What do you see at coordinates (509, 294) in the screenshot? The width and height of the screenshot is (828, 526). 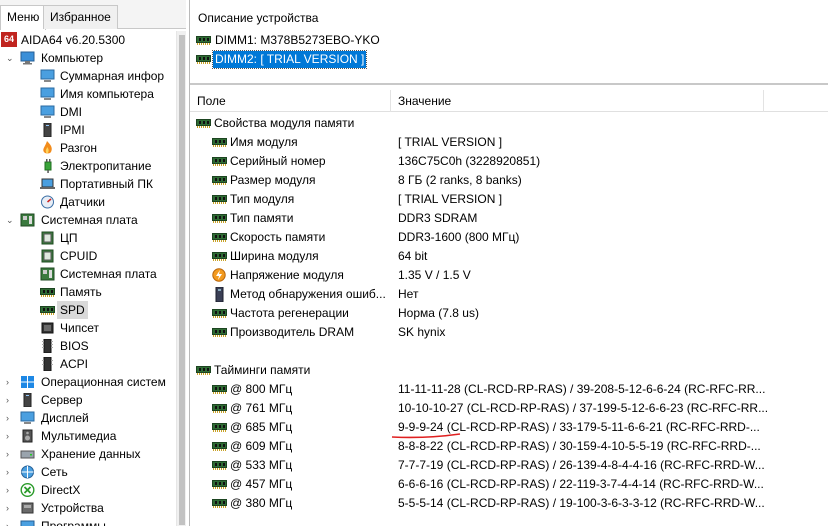 I see `table-row: Метод обнаружения ошиб... Нет` at bounding box center [509, 294].